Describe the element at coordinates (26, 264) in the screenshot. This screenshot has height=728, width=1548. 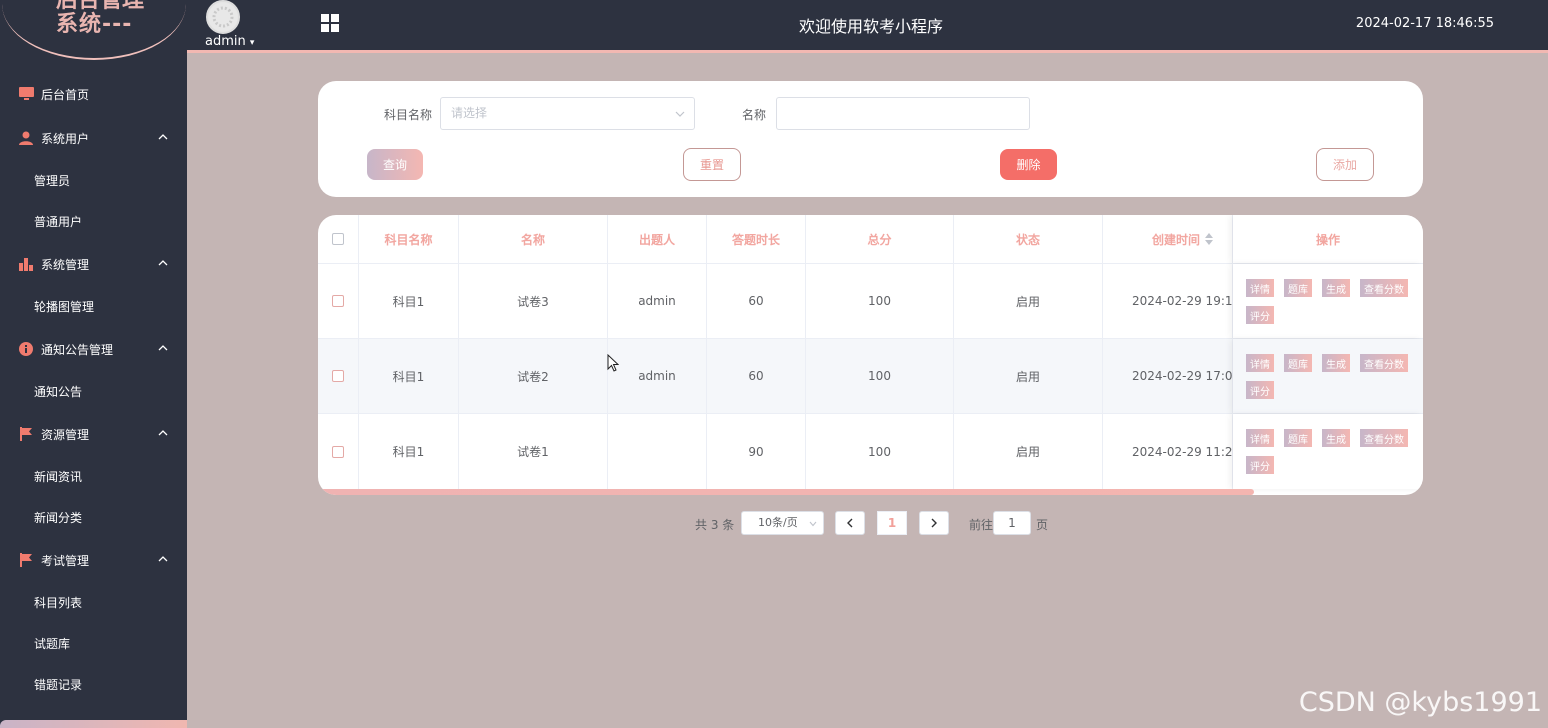
I see `bar-chart-icon` at that location.